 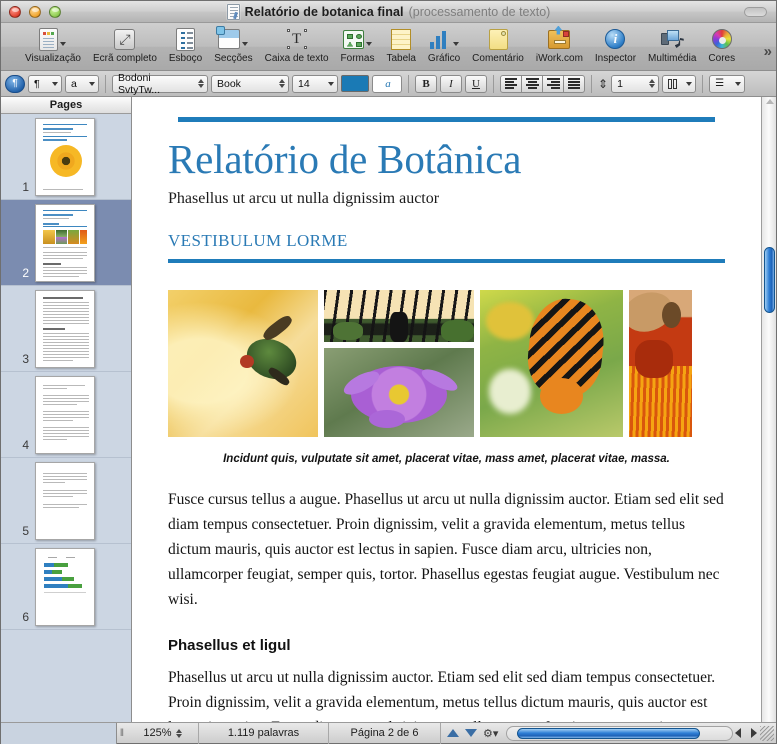 I want to click on toolbar-toggle-button, so click(x=755, y=12).